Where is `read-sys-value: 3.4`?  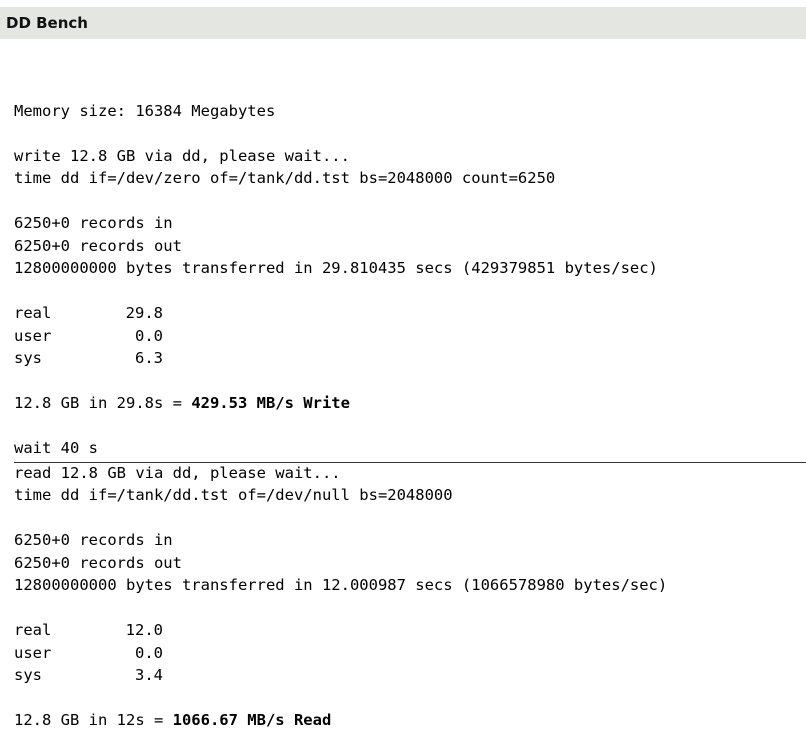 read-sys-value: 3.4 is located at coordinates (149, 675).